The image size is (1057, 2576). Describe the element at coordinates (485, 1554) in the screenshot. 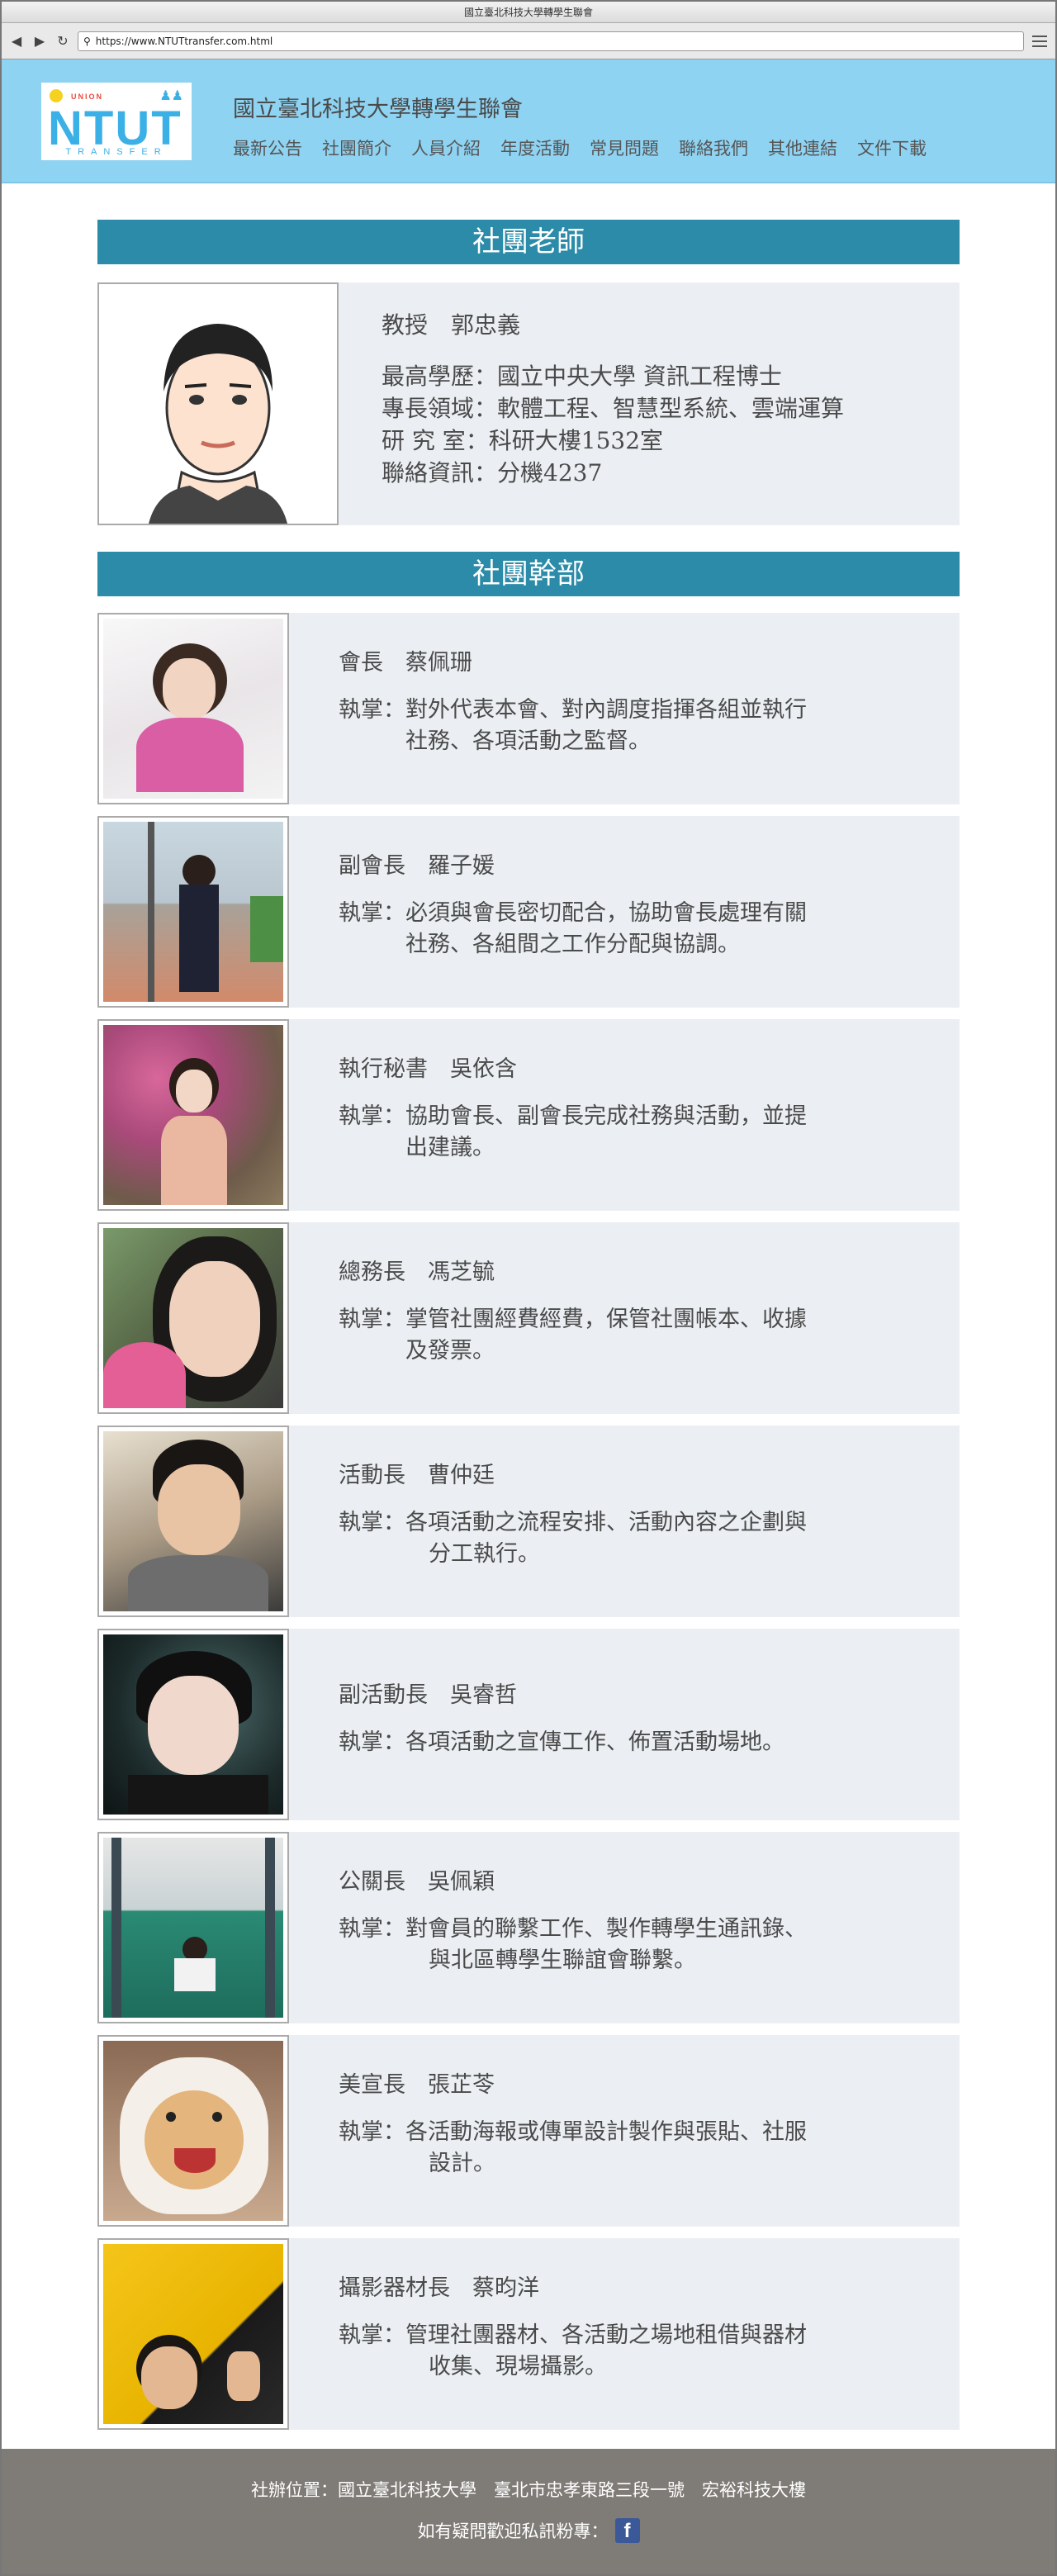

I see `duty-line-2: 分工執行。` at that location.